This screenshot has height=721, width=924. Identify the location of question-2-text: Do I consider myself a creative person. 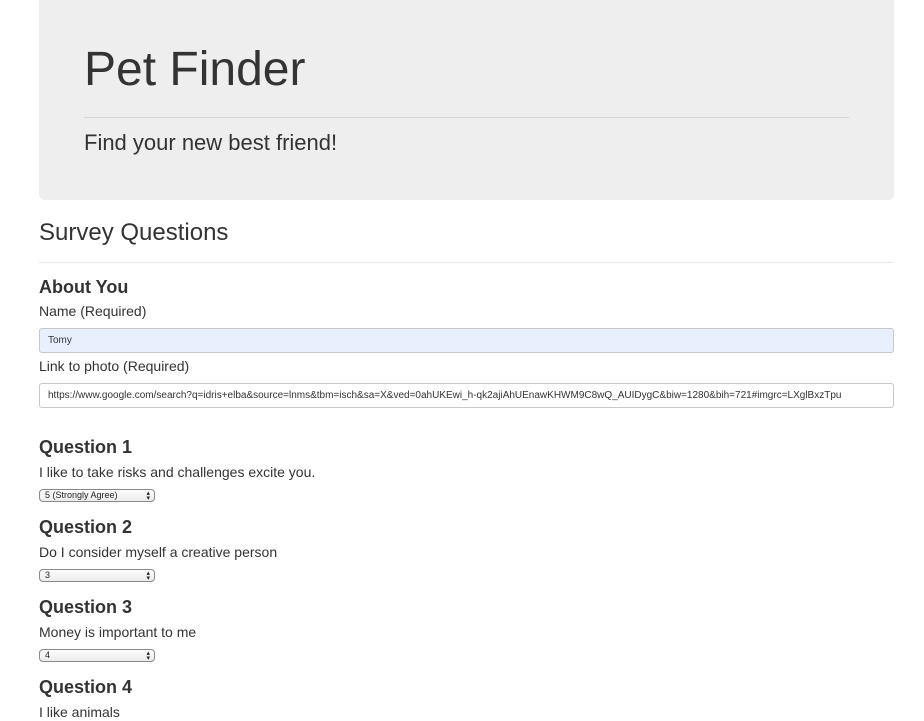
(158, 552).